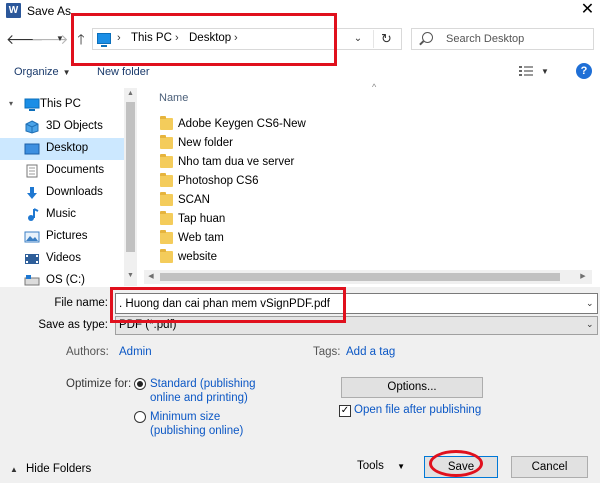  What do you see at coordinates (196, 424) in the screenshot?
I see `optimize-minimum-label: Minimum size (publishing online)` at bounding box center [196, 424].